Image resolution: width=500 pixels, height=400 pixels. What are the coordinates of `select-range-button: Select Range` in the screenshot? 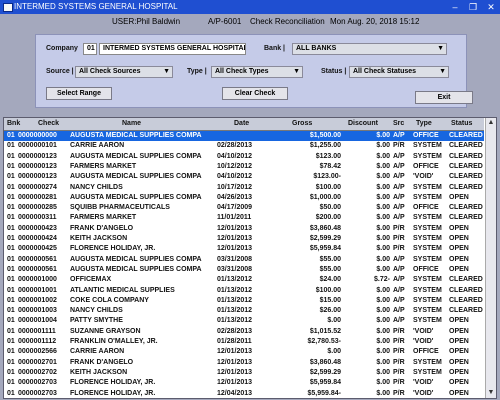 It's located at (79, 93).